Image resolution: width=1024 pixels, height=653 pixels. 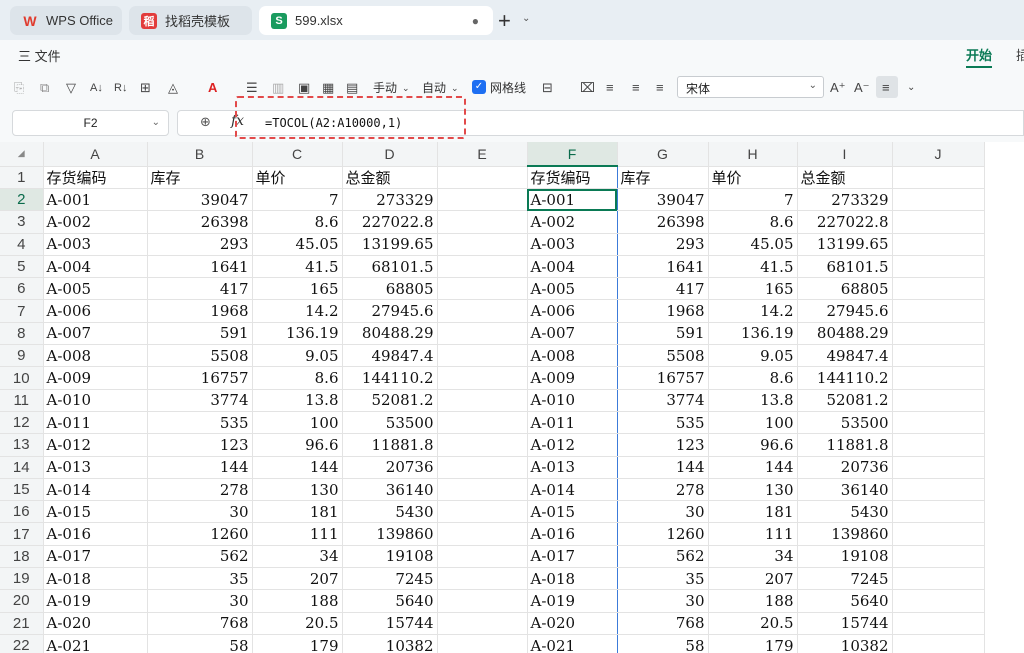 What do you see at coordinates (482, 154) in the screenshot?
I see `column-header-e: E` at bounding box center [482, 154].